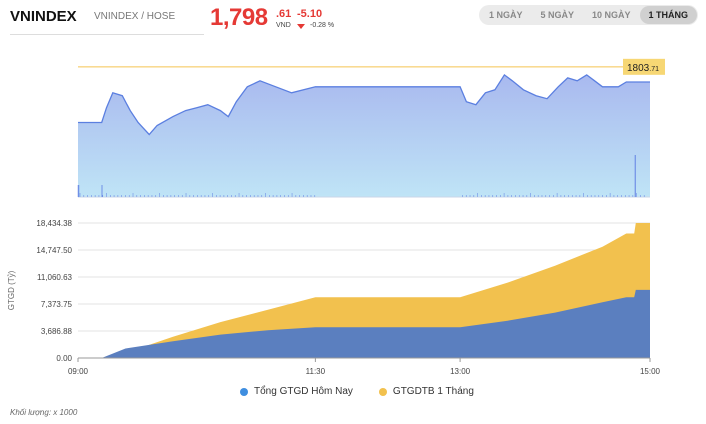 This screenshot has height=424, width=706. I want to click on tab-10-days: 10 NGÀY, so click(611, 15).